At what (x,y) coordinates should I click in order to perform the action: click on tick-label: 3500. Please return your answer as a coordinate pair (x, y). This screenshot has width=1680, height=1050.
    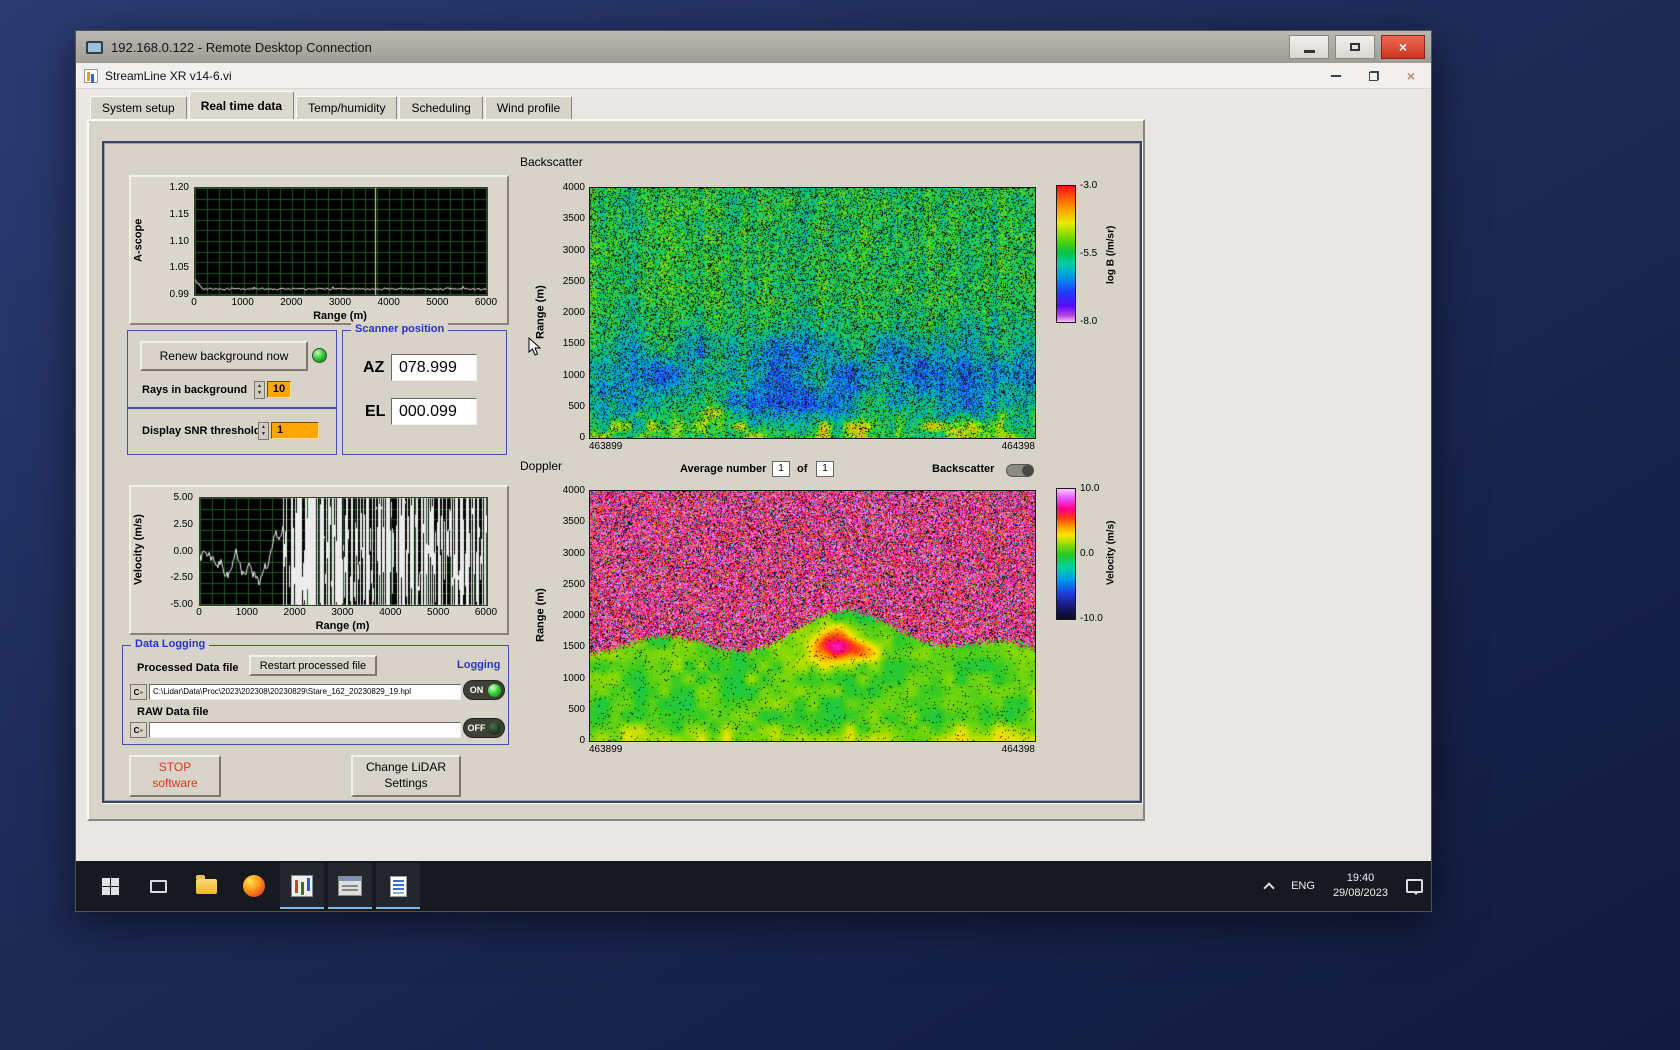
    Looking at the image, I should click on (573, 522).